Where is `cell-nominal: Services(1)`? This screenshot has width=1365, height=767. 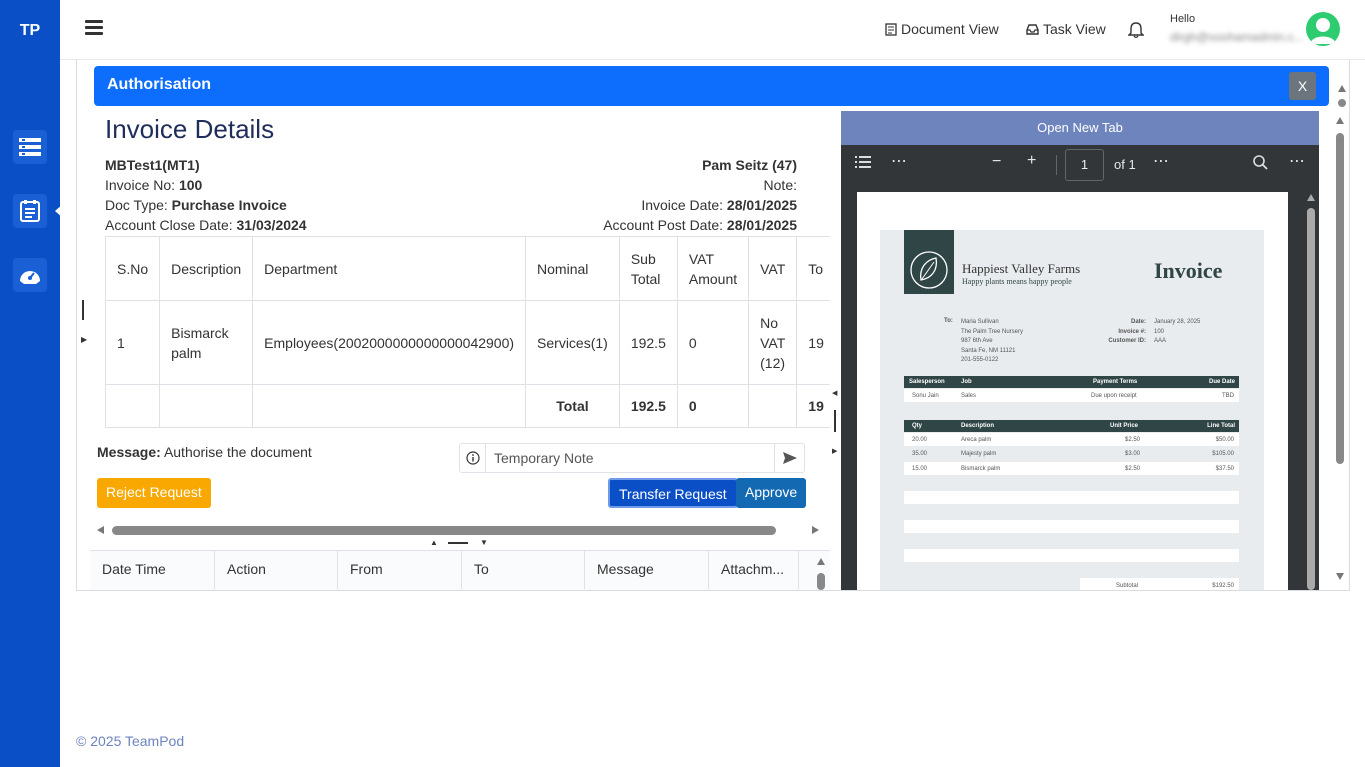
cell-nominal: Services(1) is located at coordinates (572, 342).